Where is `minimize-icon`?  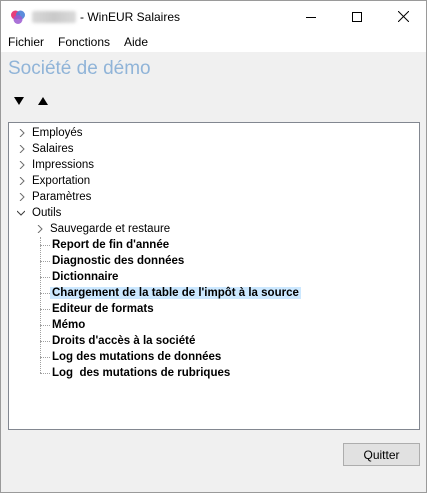
minimize-icon is located at coordinates (311, 17).